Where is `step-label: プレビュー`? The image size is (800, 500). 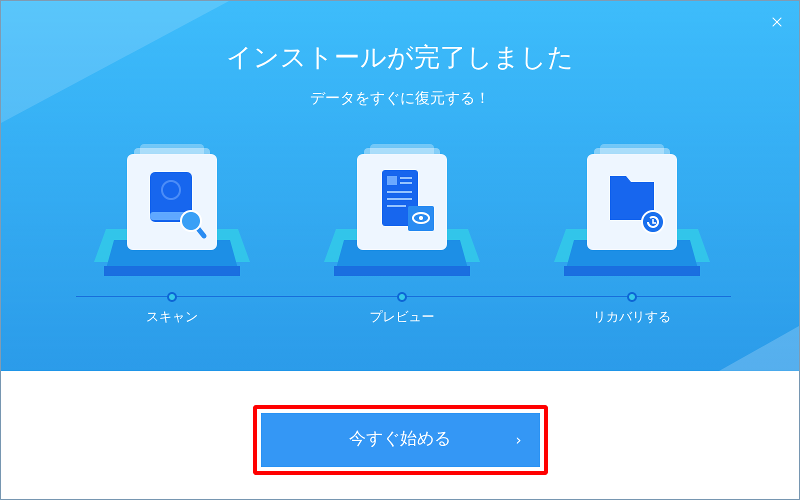
step-label: プレビュー is located at coordinates (402, 317).